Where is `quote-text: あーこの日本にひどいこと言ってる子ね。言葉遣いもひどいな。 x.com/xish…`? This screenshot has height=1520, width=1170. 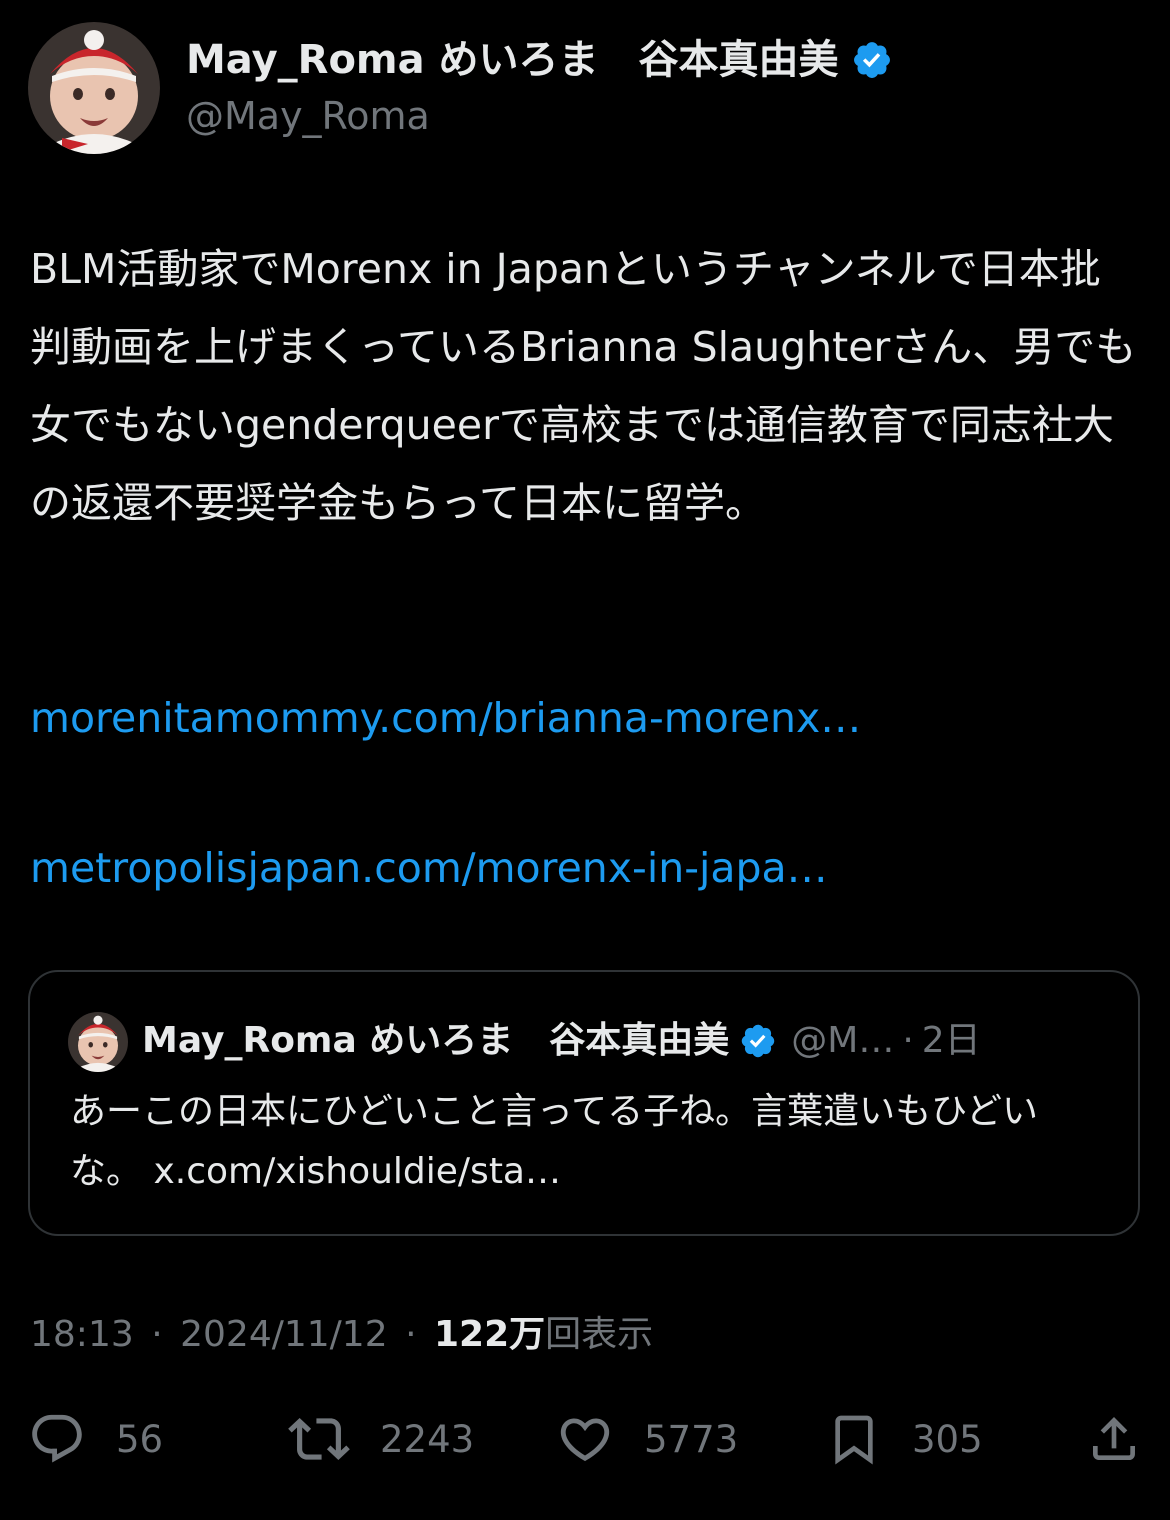 quote-text: あーこの日本にひどいこと言ってる子ね。言葉遣いもひどいな。 x.com/xish… is located at coordinates (554, 1141).